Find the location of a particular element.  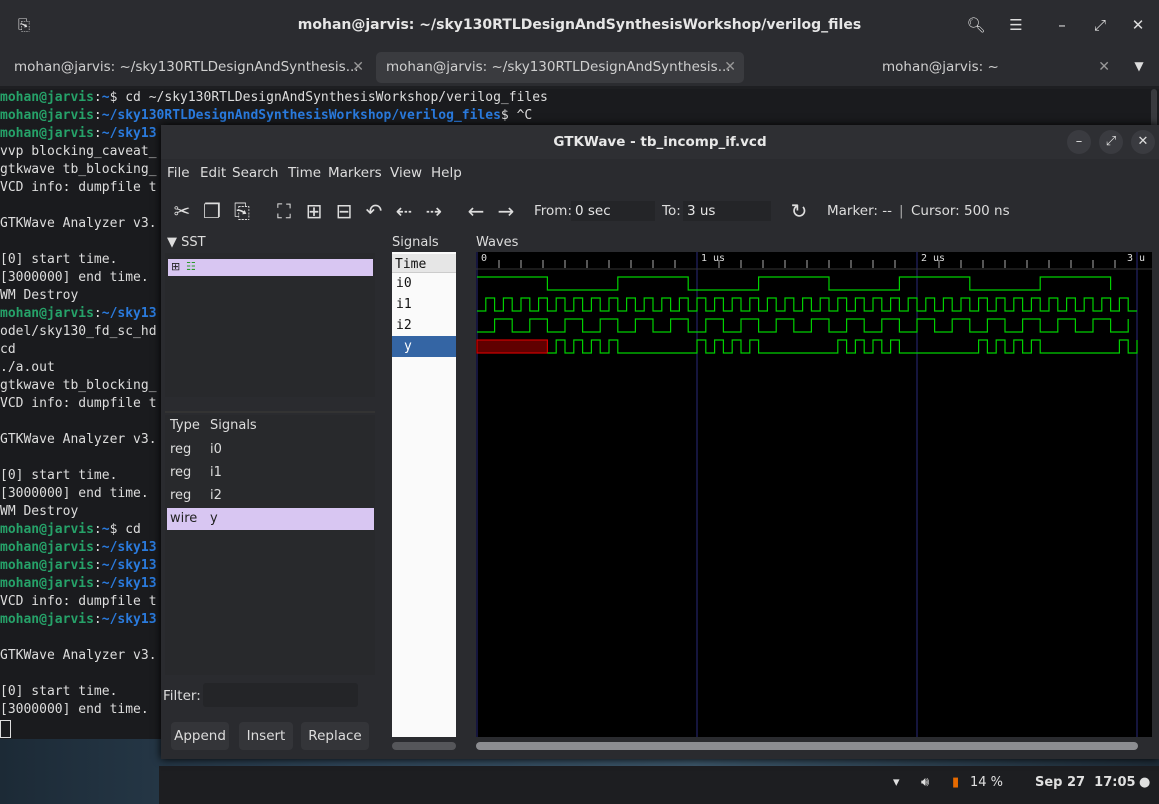

tab-dropdown-icon: ▼ is located at coordinates (1139, 66).